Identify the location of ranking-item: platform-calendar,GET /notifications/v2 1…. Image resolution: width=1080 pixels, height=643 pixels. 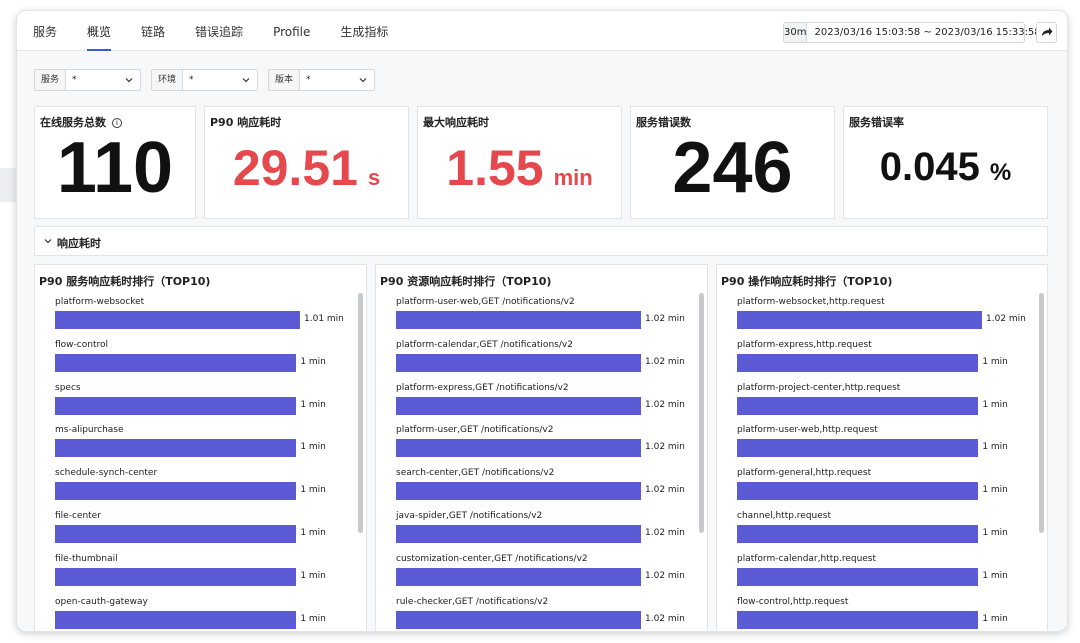
(546, 361).